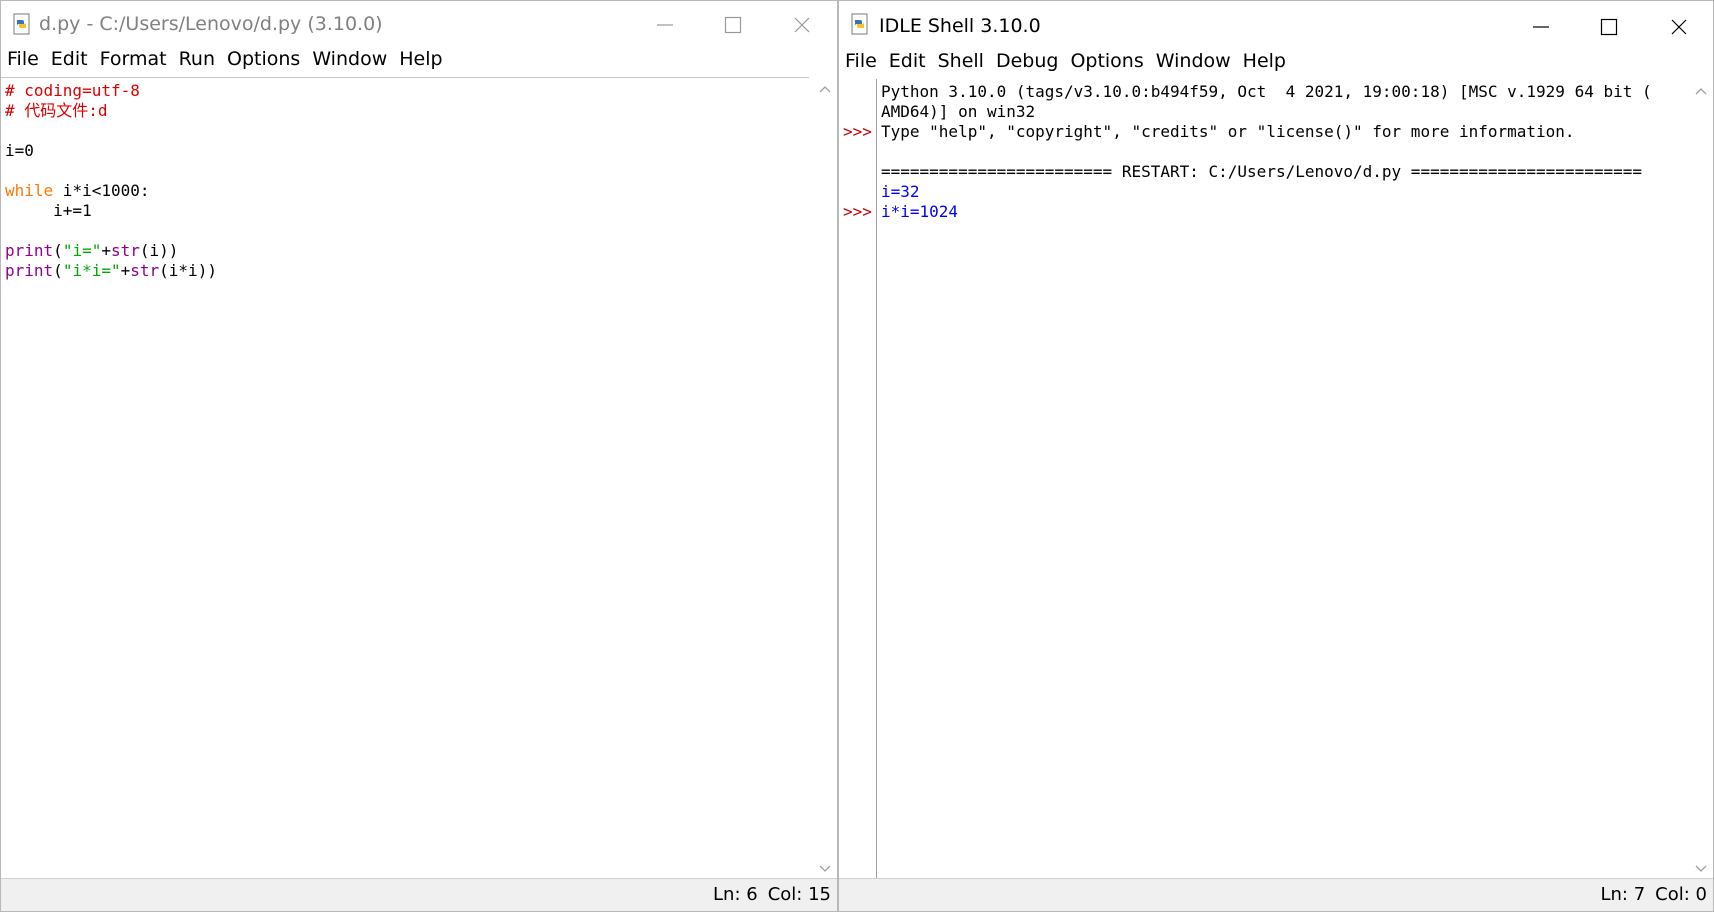  Describe the element at coordinates (263, 61) in the screenshot. I see `editor-menu-options: Options` at that location.